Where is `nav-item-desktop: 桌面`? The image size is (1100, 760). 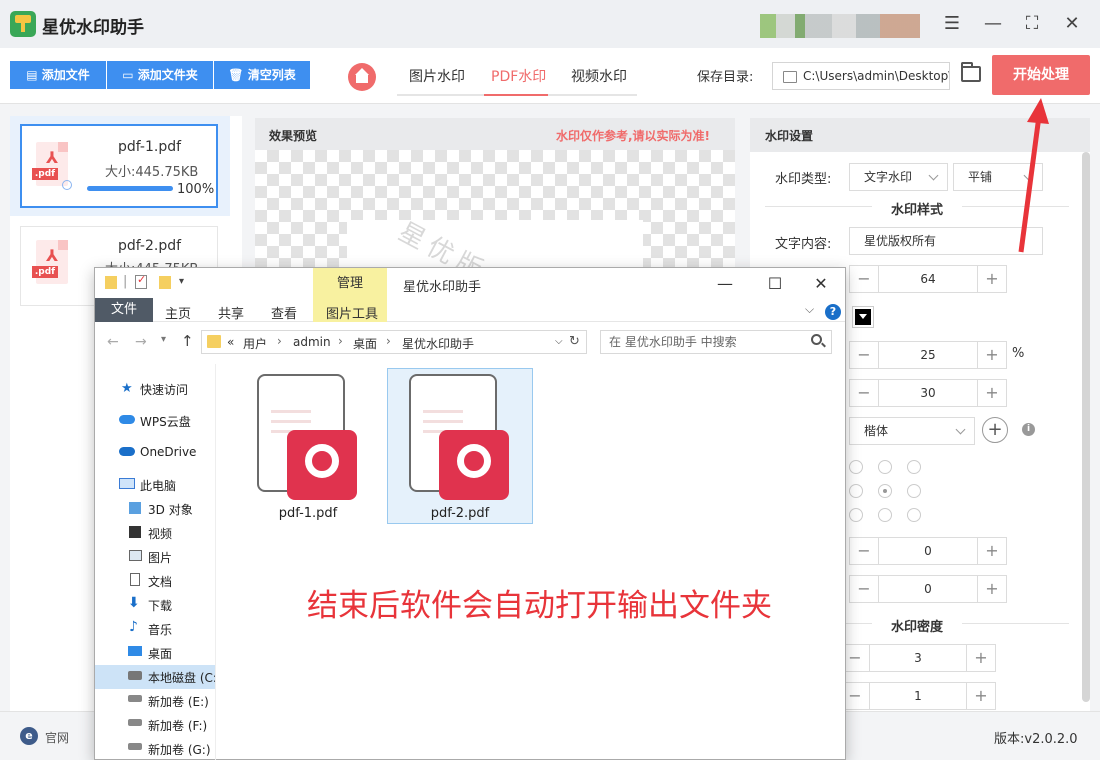
nav-item-desktop: 桌面 is located at coordinates (160, 653).